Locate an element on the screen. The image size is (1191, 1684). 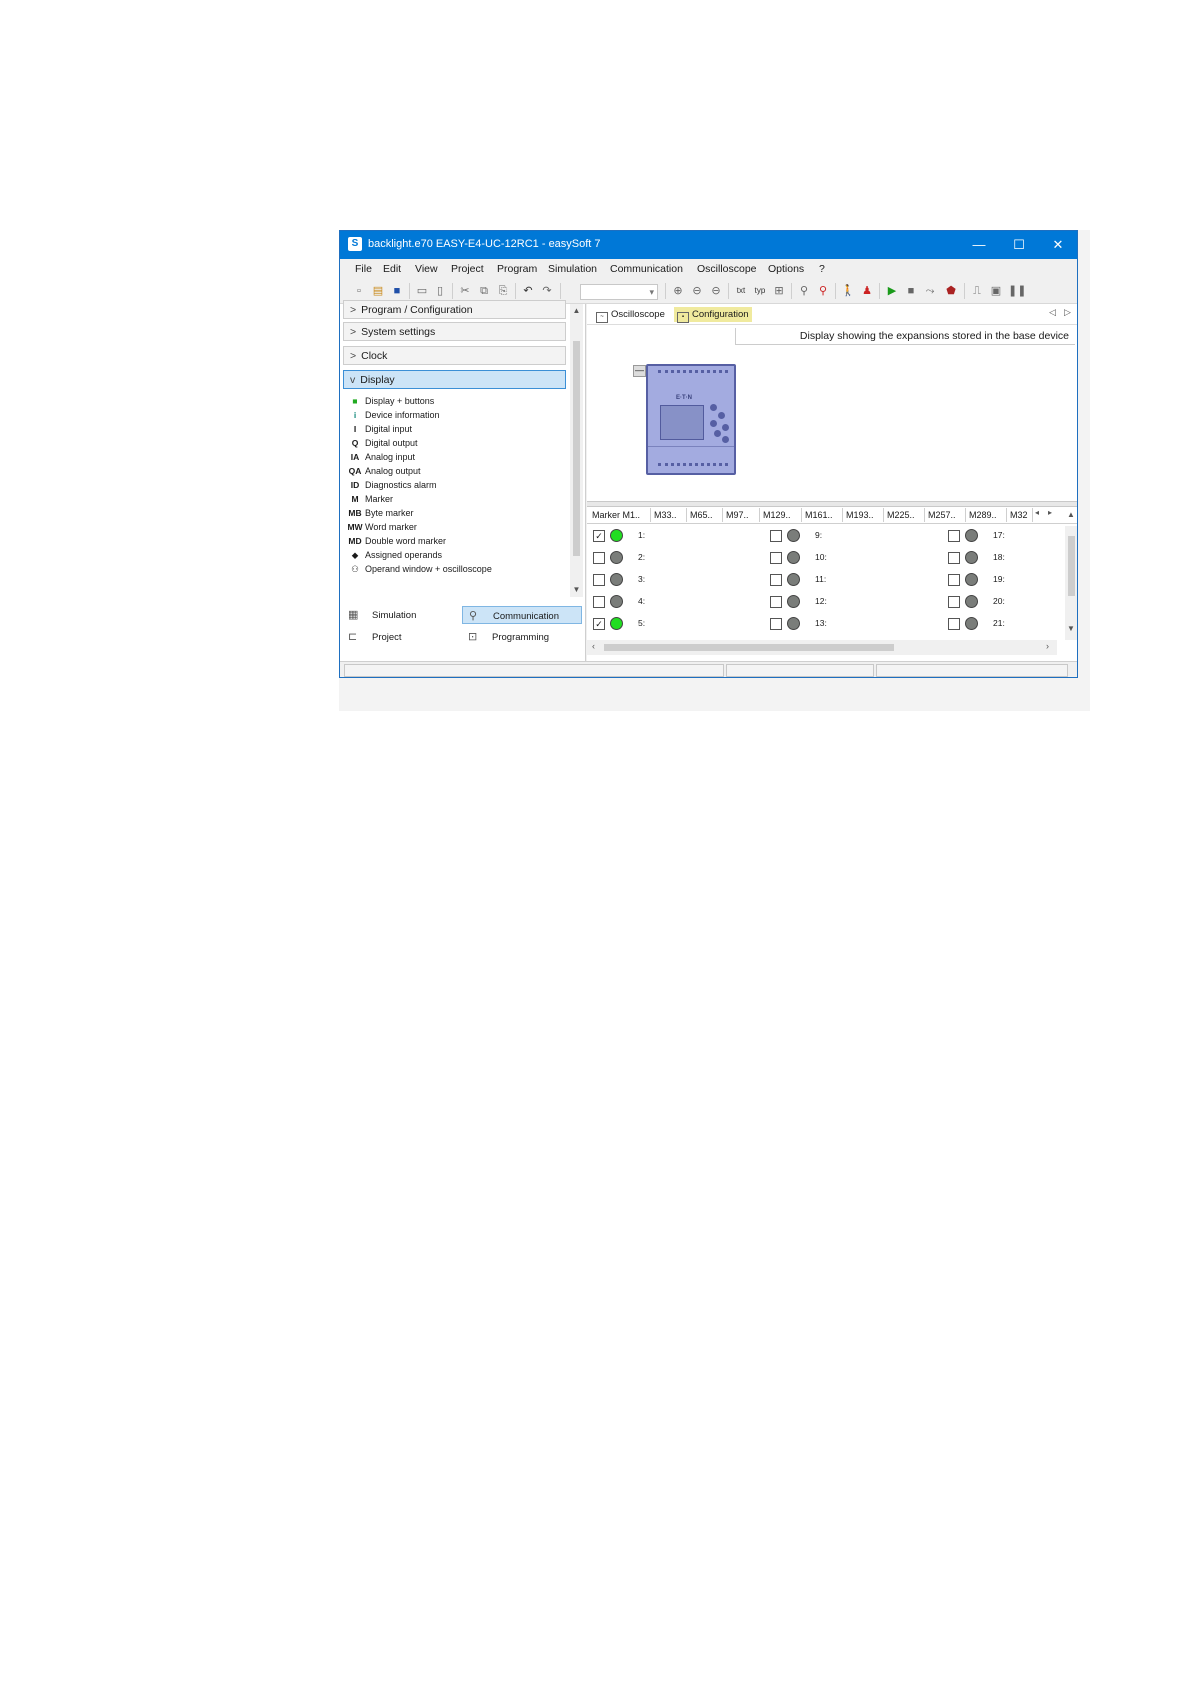
step-icon: ⤳ is located at coordinates (930, 291).